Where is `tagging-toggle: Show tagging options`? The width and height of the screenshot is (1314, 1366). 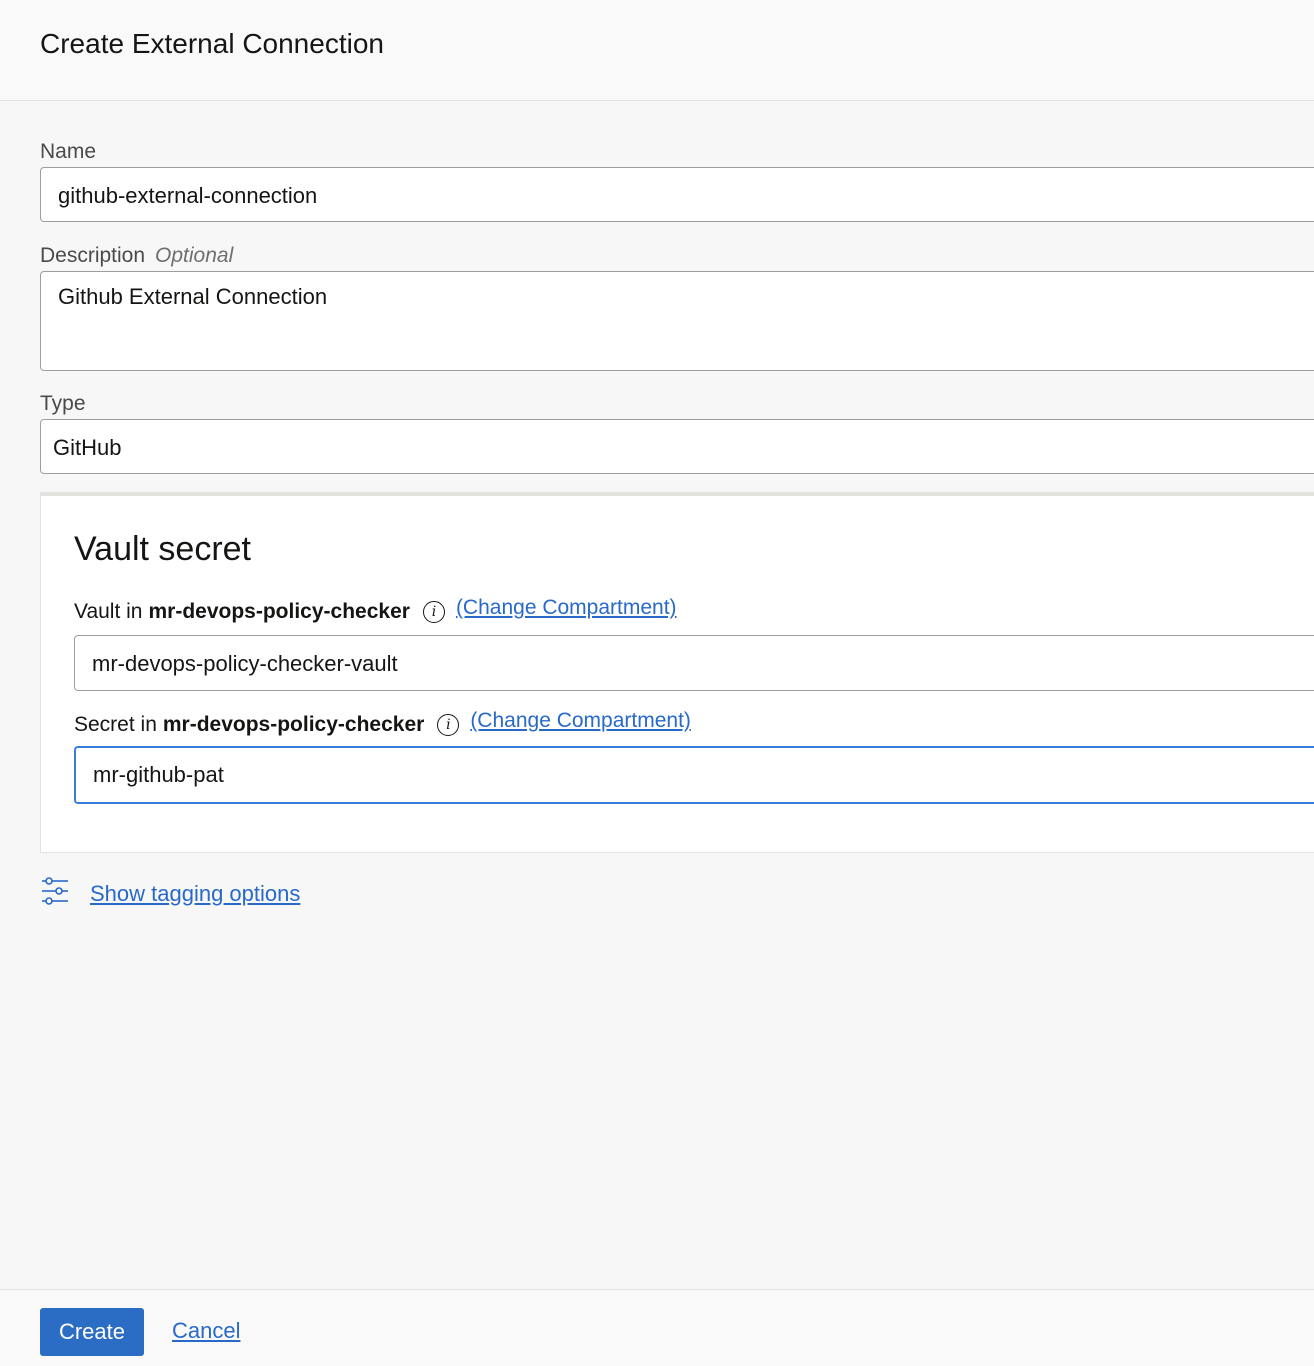 tagging-toggle: Show tagging options is located at coordinates (170, 893).